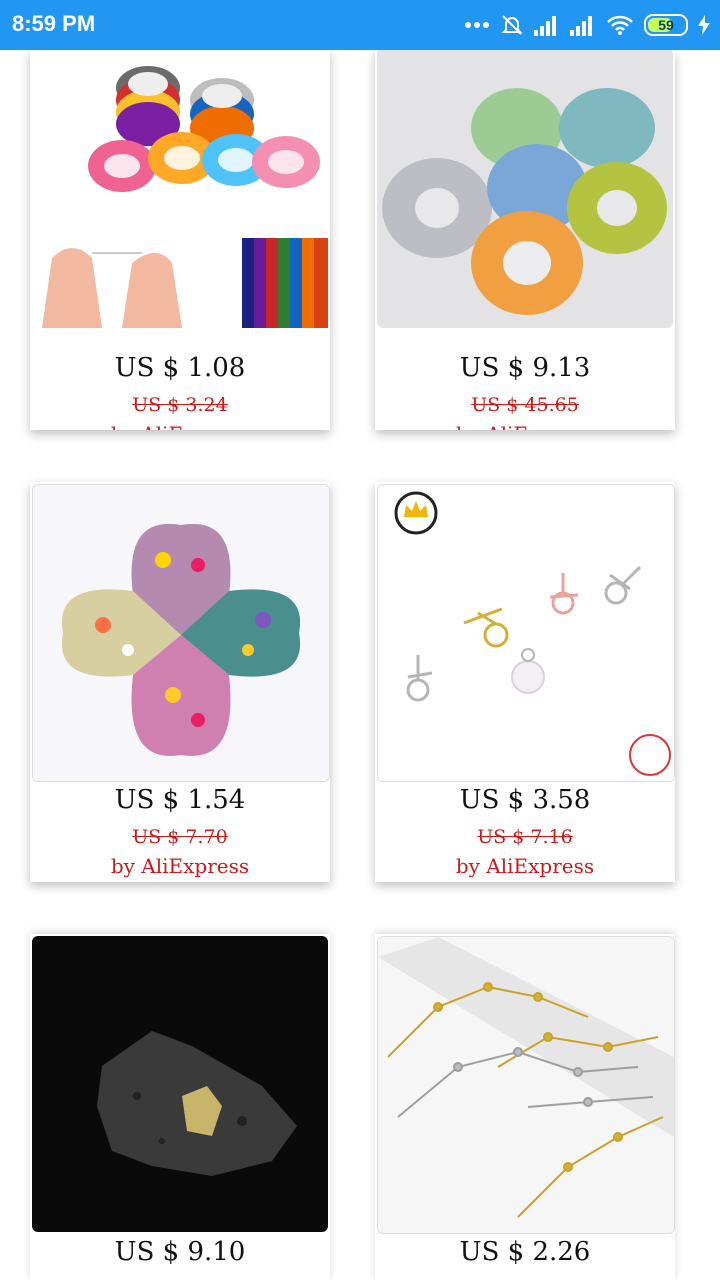  What do you see at coordinates (525, 1252) in the screenshot?
I see `product-price: US $ 2.26` at bounding box center [525, 1252].